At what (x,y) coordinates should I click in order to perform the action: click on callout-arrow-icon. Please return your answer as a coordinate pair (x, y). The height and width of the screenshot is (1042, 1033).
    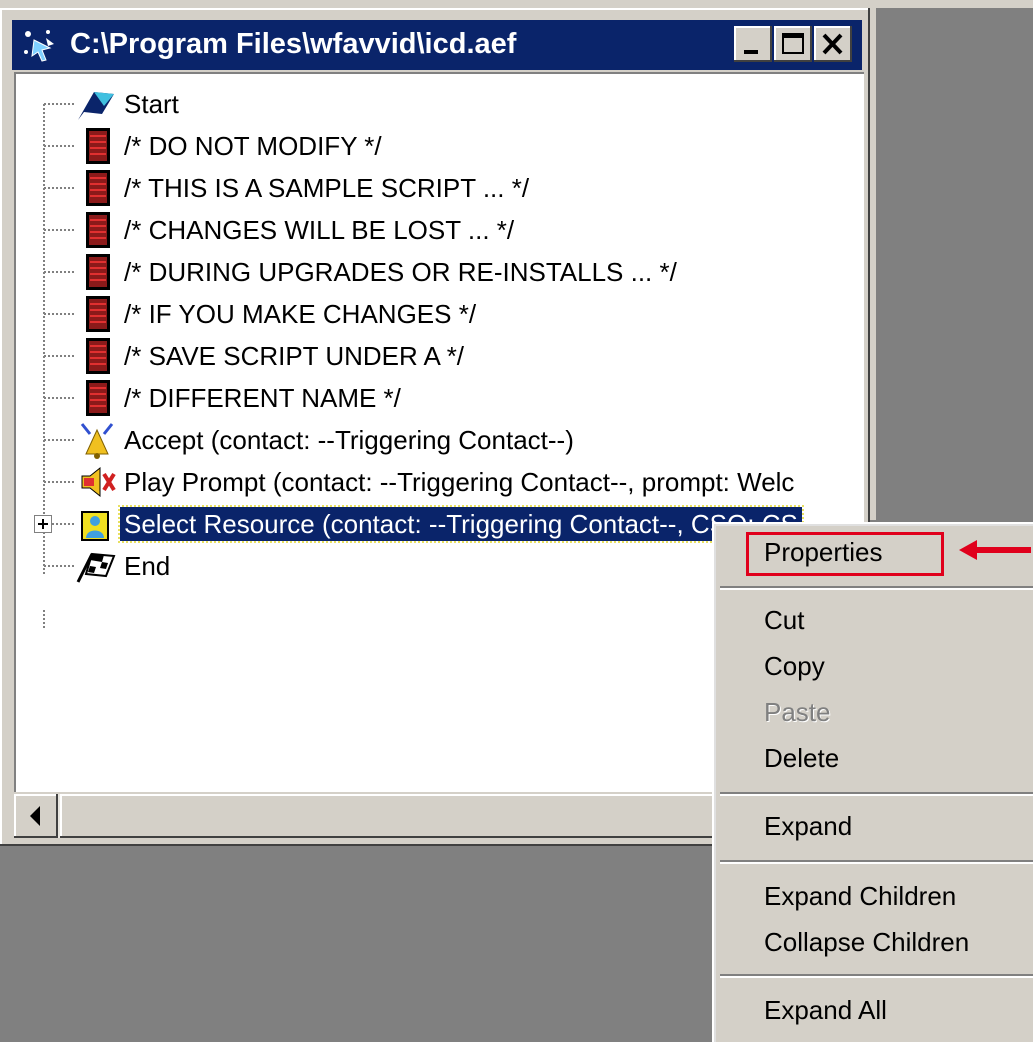
    Looking at the image, I should click on (995, 550).